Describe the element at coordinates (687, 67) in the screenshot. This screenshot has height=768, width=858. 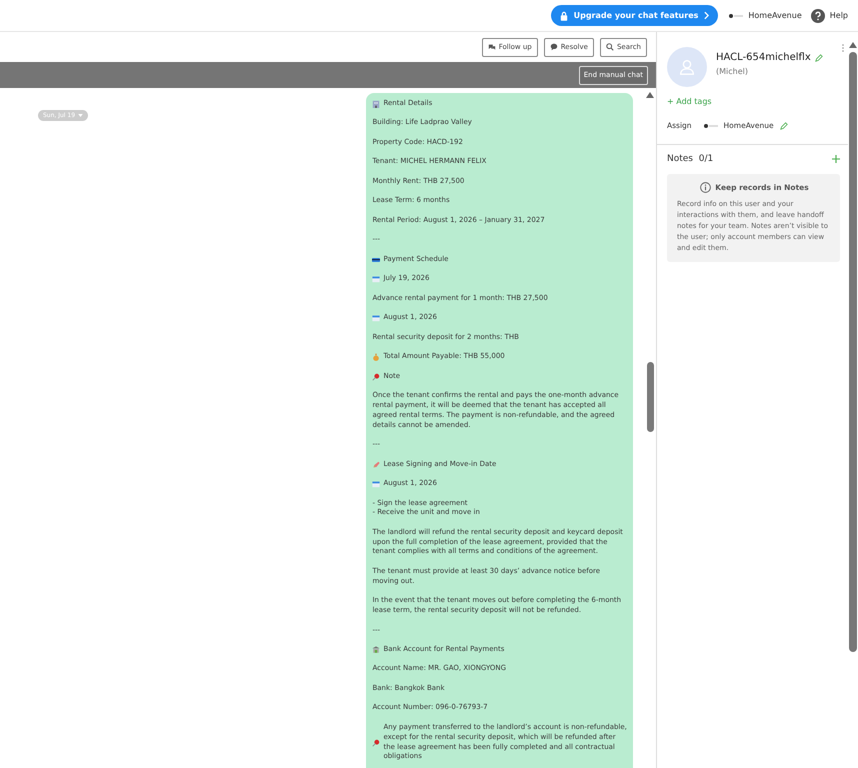
I see `person-icon` at that location.